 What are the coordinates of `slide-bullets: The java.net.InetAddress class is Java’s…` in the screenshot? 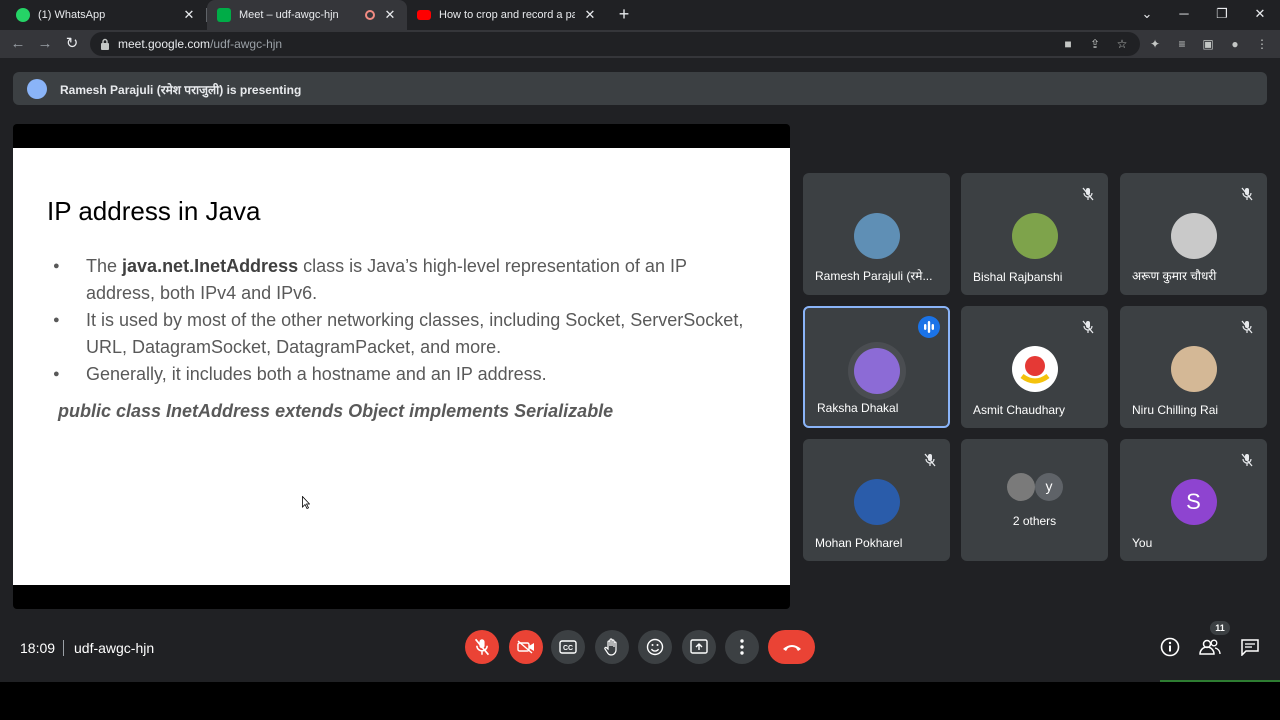 It's located at (403, 320).